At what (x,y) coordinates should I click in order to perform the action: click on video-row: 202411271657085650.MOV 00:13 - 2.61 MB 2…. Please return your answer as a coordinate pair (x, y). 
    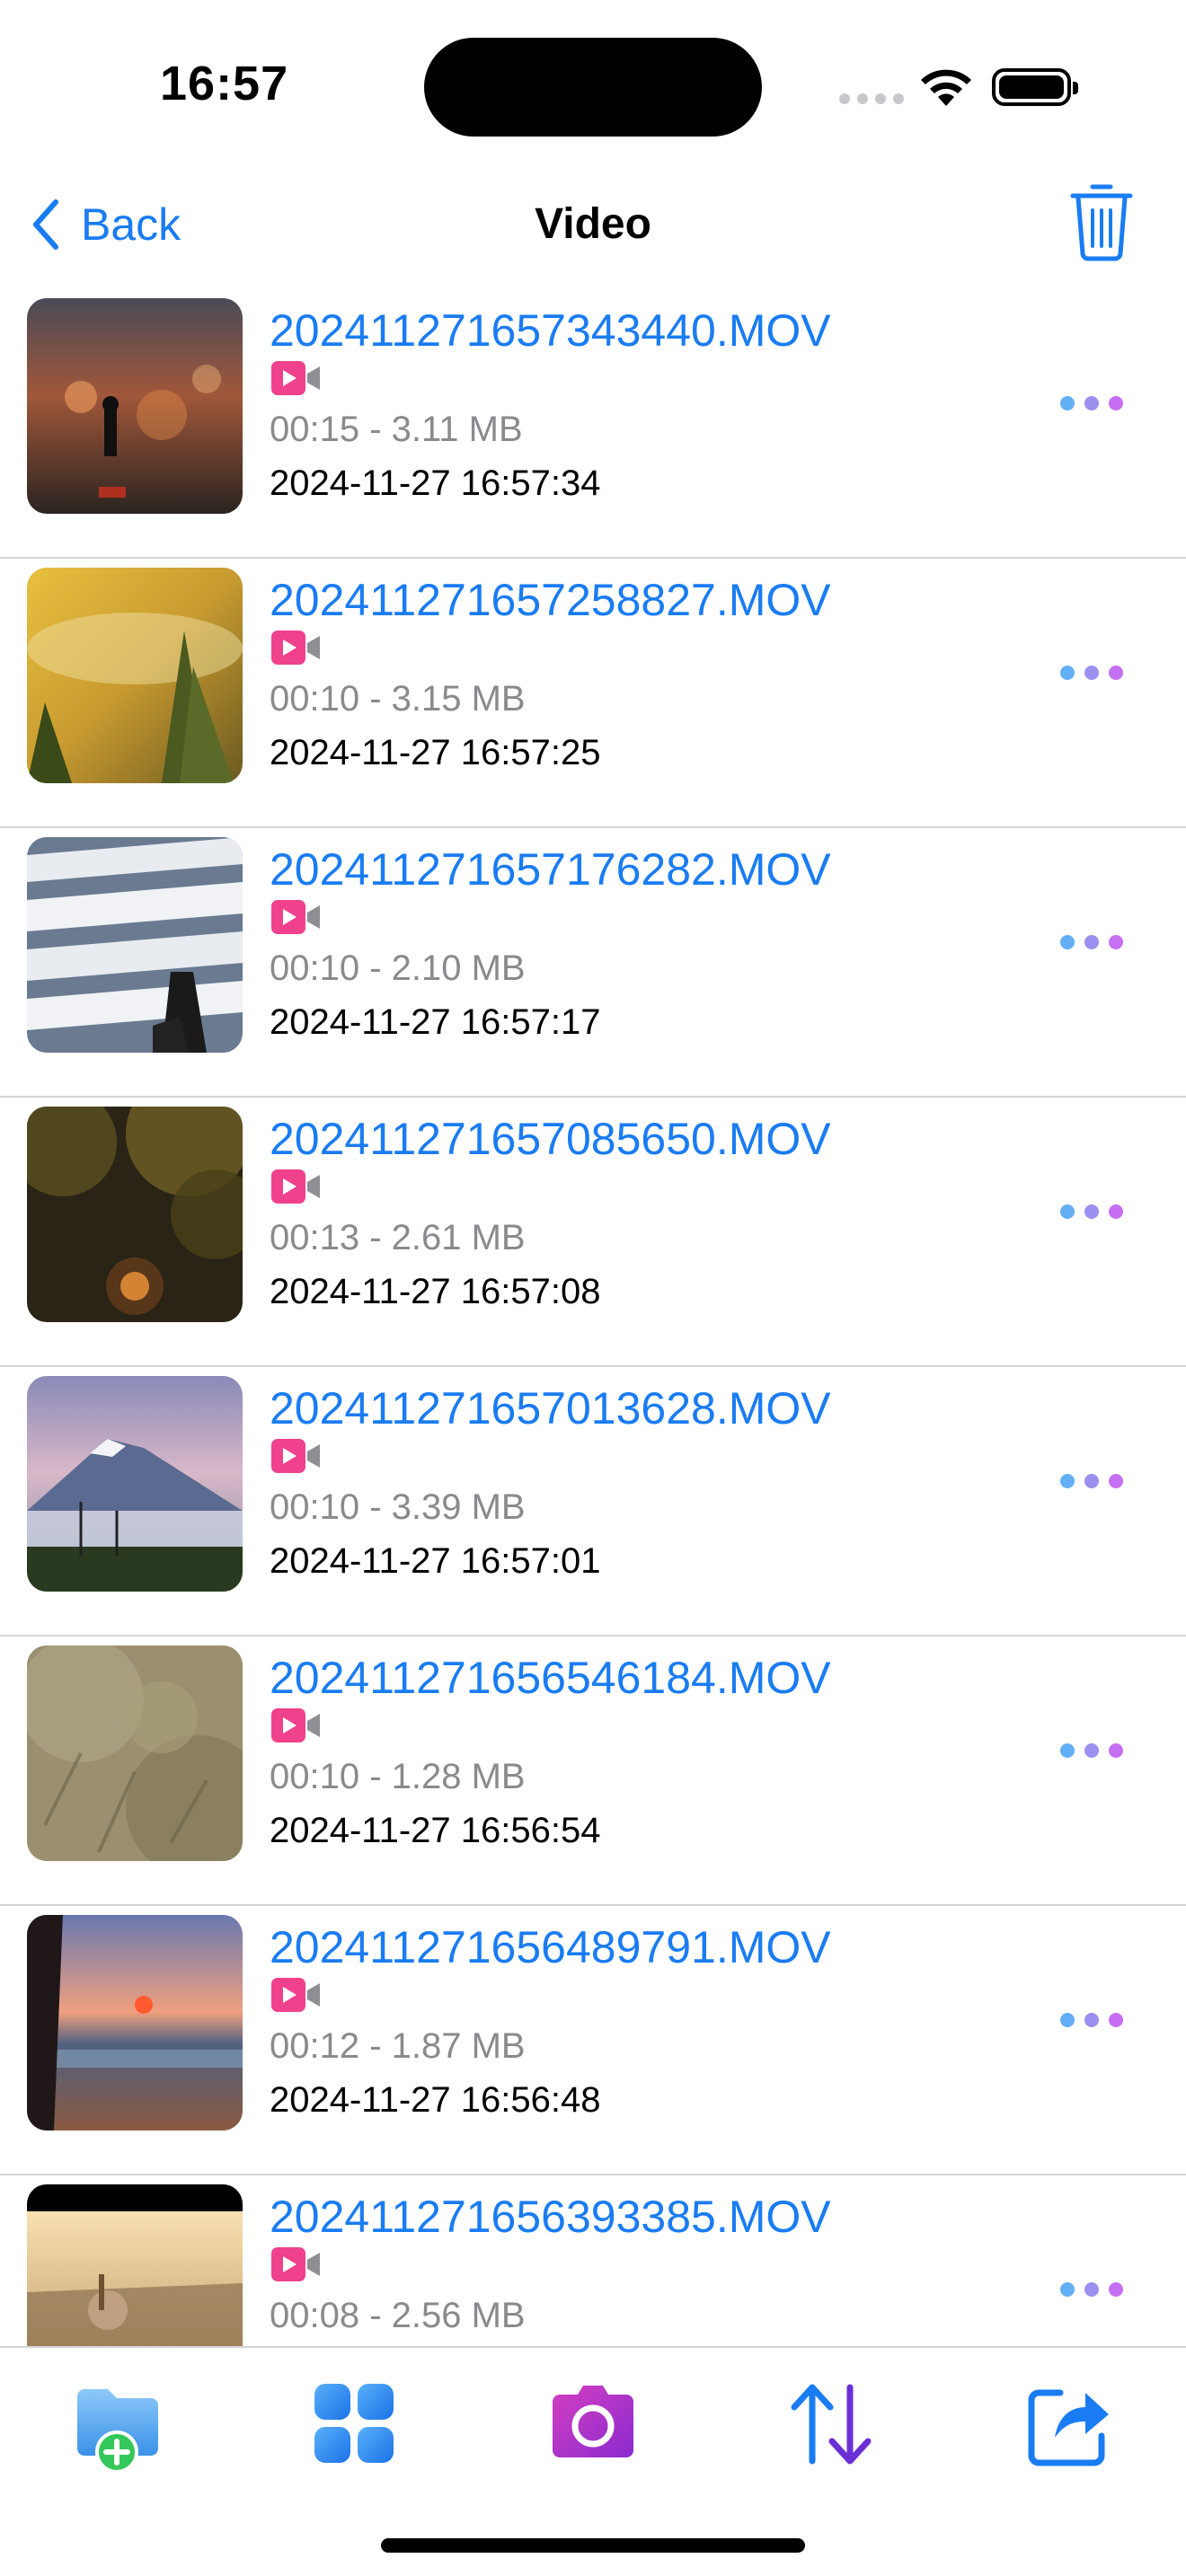
    Looking at the image, I should click on (593, 1232).